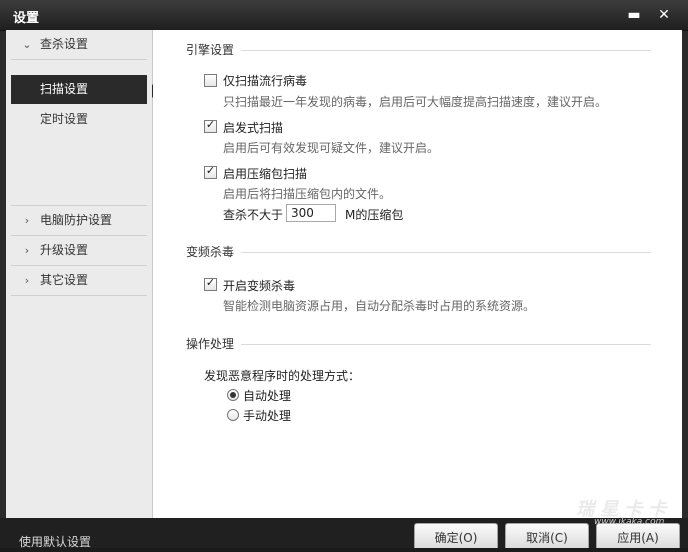  Describe the element at coordinates (267, 396) in the screenshot. I see `auto-handle-label: 自动处理` at that location.